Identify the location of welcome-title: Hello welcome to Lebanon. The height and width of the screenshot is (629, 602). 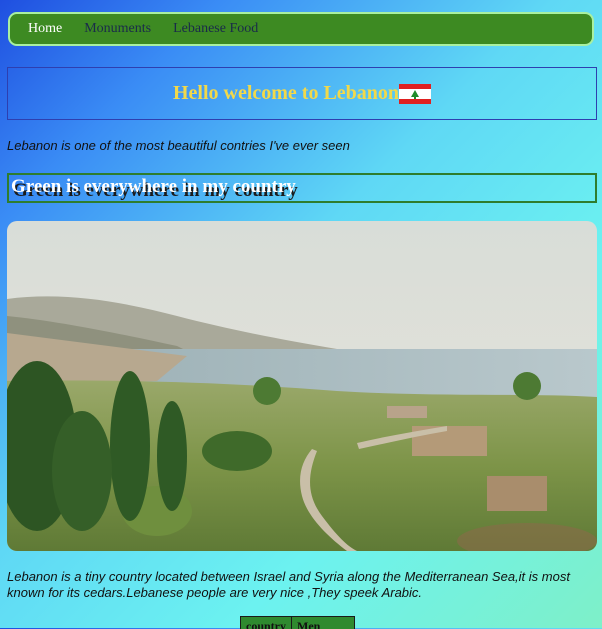
(286, 93).